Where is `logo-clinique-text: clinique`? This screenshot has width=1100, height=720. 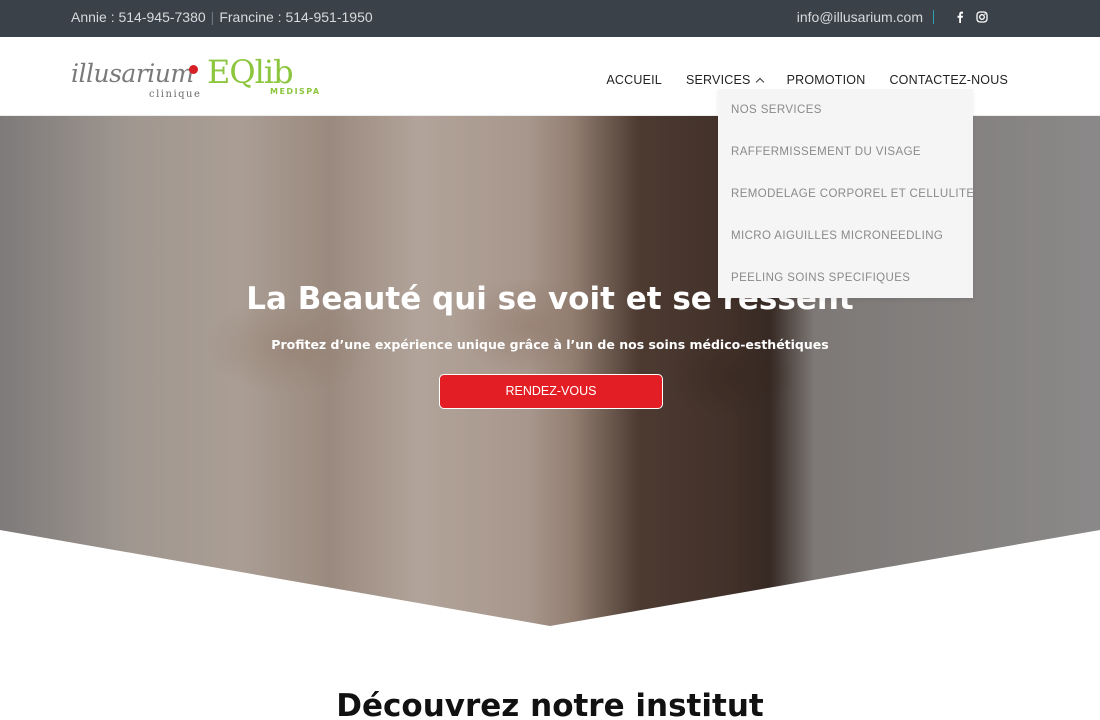
logo-clinique-text: clinique is located at coordinates (175, 94).